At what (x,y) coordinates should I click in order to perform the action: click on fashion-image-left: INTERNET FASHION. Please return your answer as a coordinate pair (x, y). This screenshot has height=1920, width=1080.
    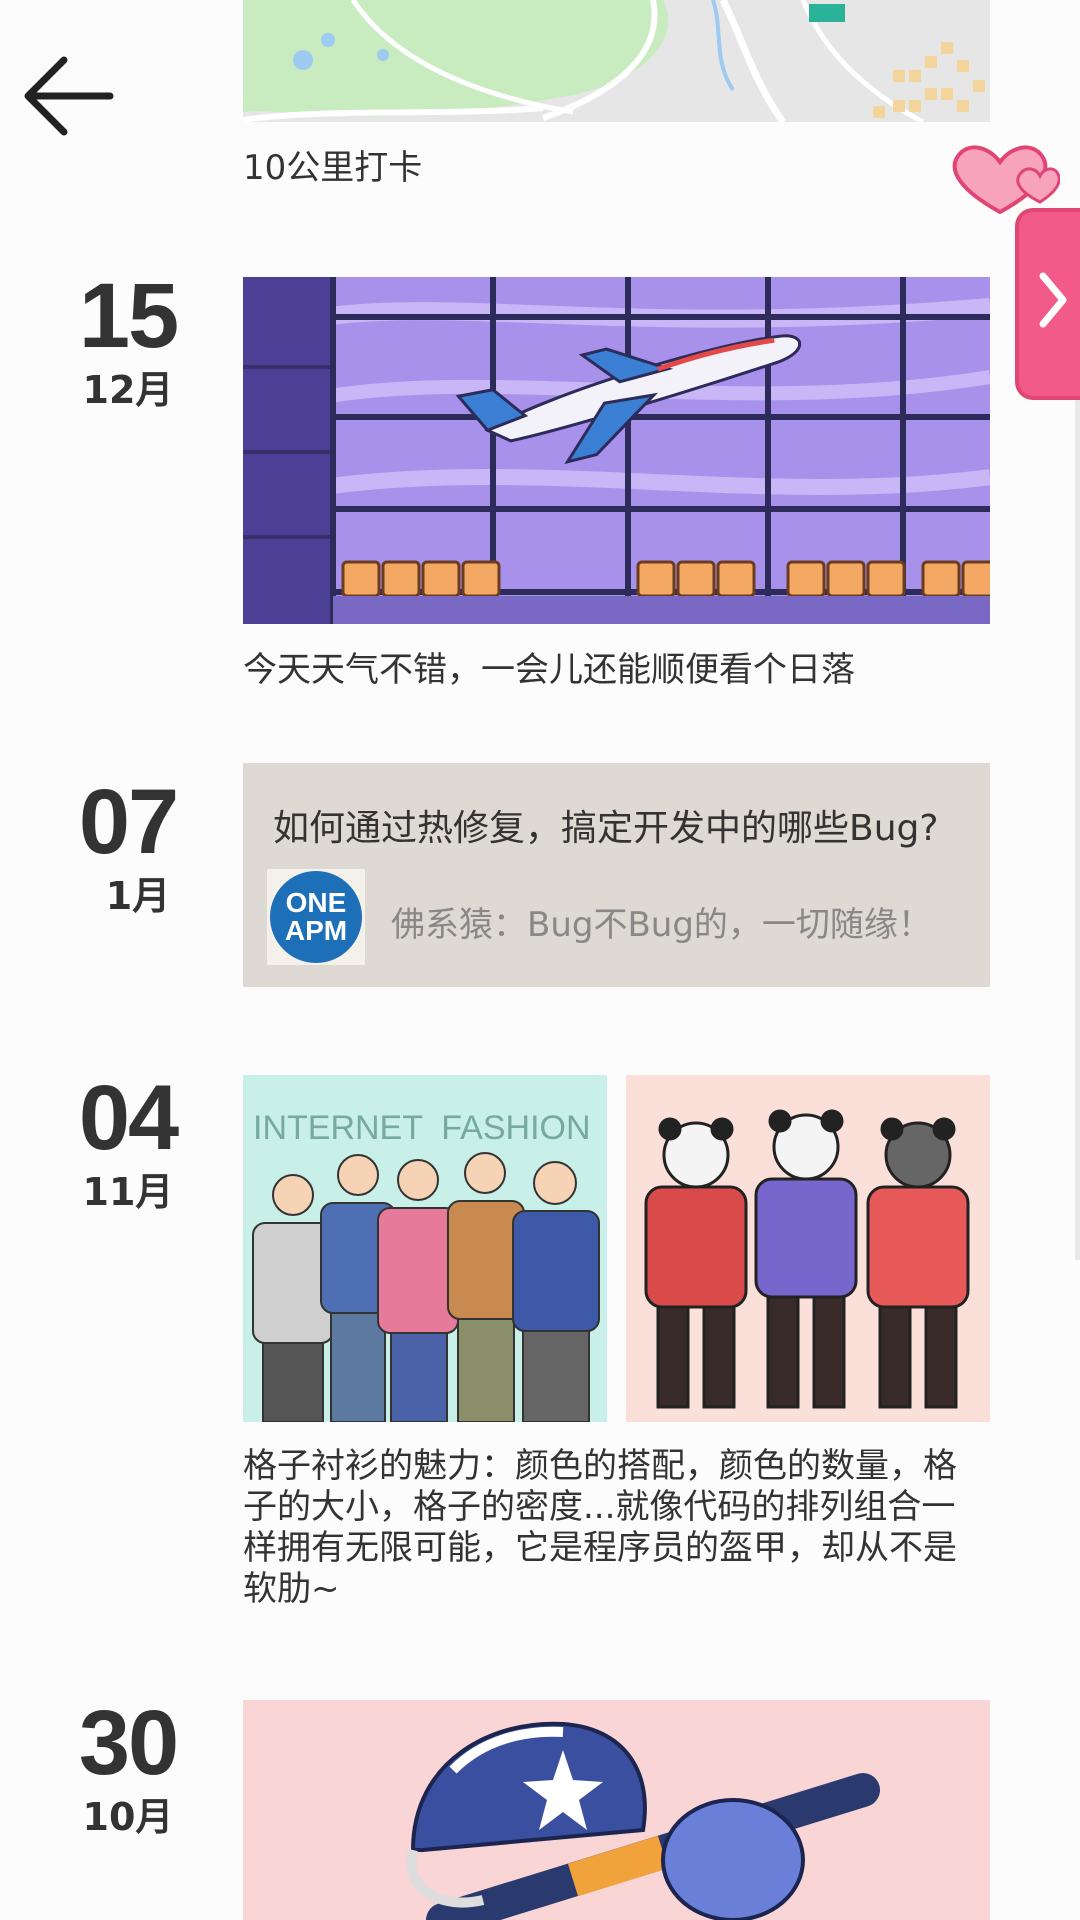
    Looking at the image, I should click on (425, 1248).